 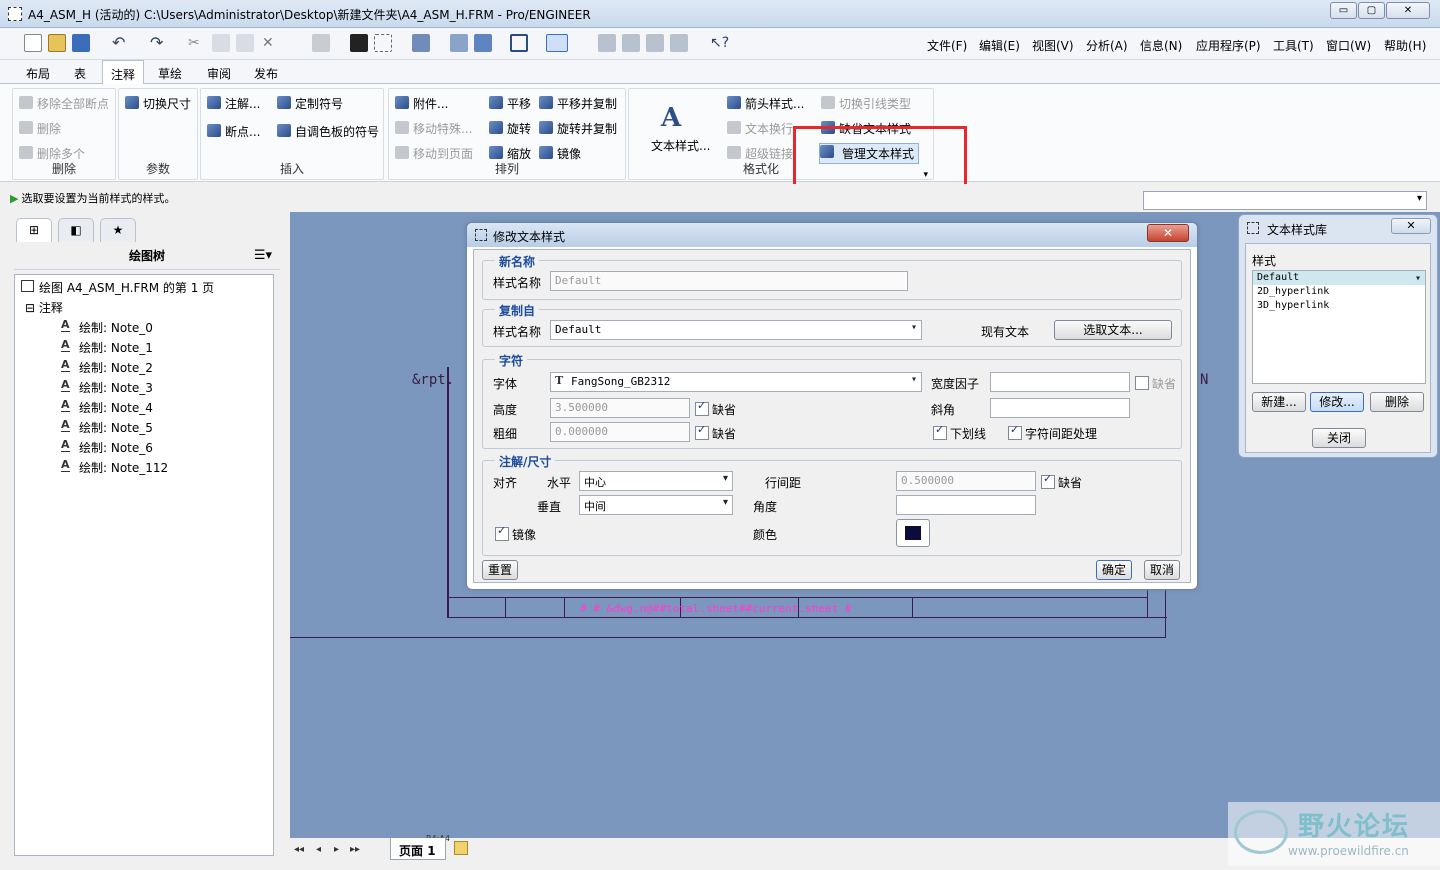 I want to click on format-overflow-icon: ▾, so click(x=925, y=175).